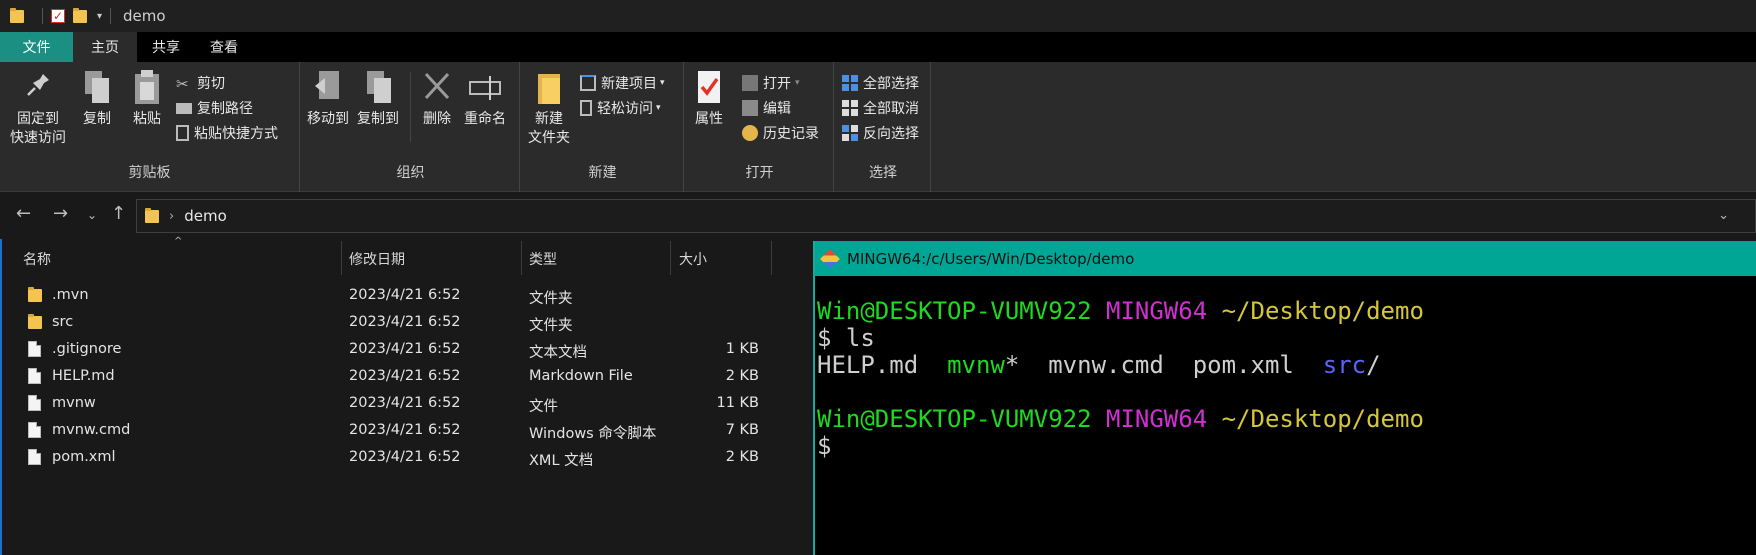  Describe the element at coordinates (880, 108) in the screenshot. I see `select-none-button: 全部取消` at that location.